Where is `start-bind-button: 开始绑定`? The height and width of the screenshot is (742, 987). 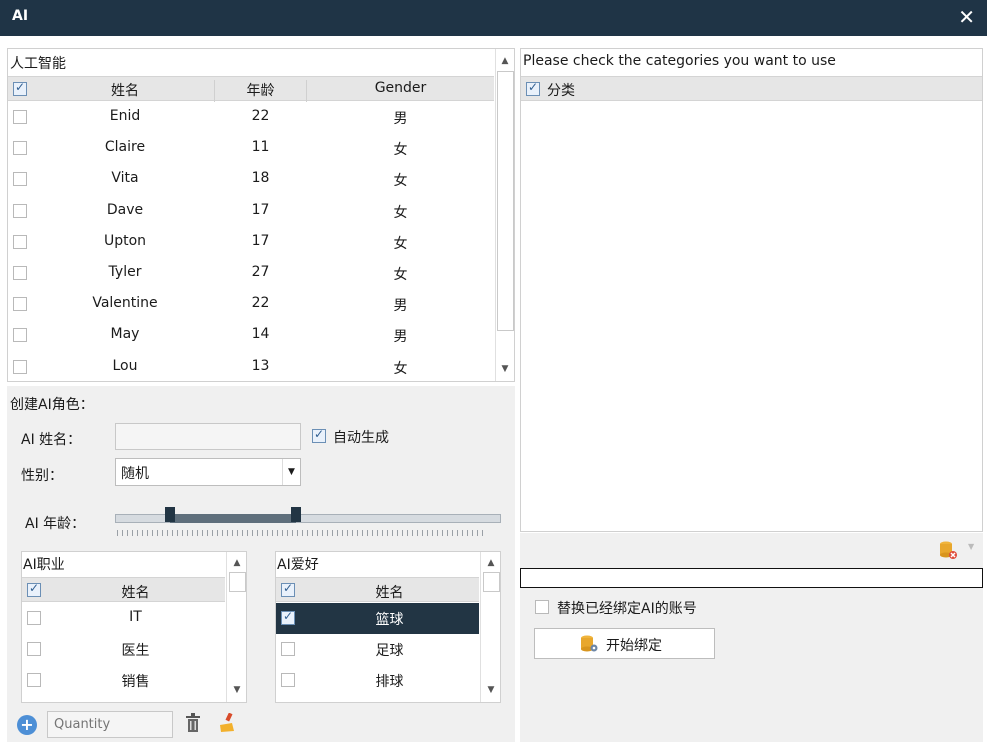
start-bind-button: 开始绑定 is located at coordinates (624, 643).